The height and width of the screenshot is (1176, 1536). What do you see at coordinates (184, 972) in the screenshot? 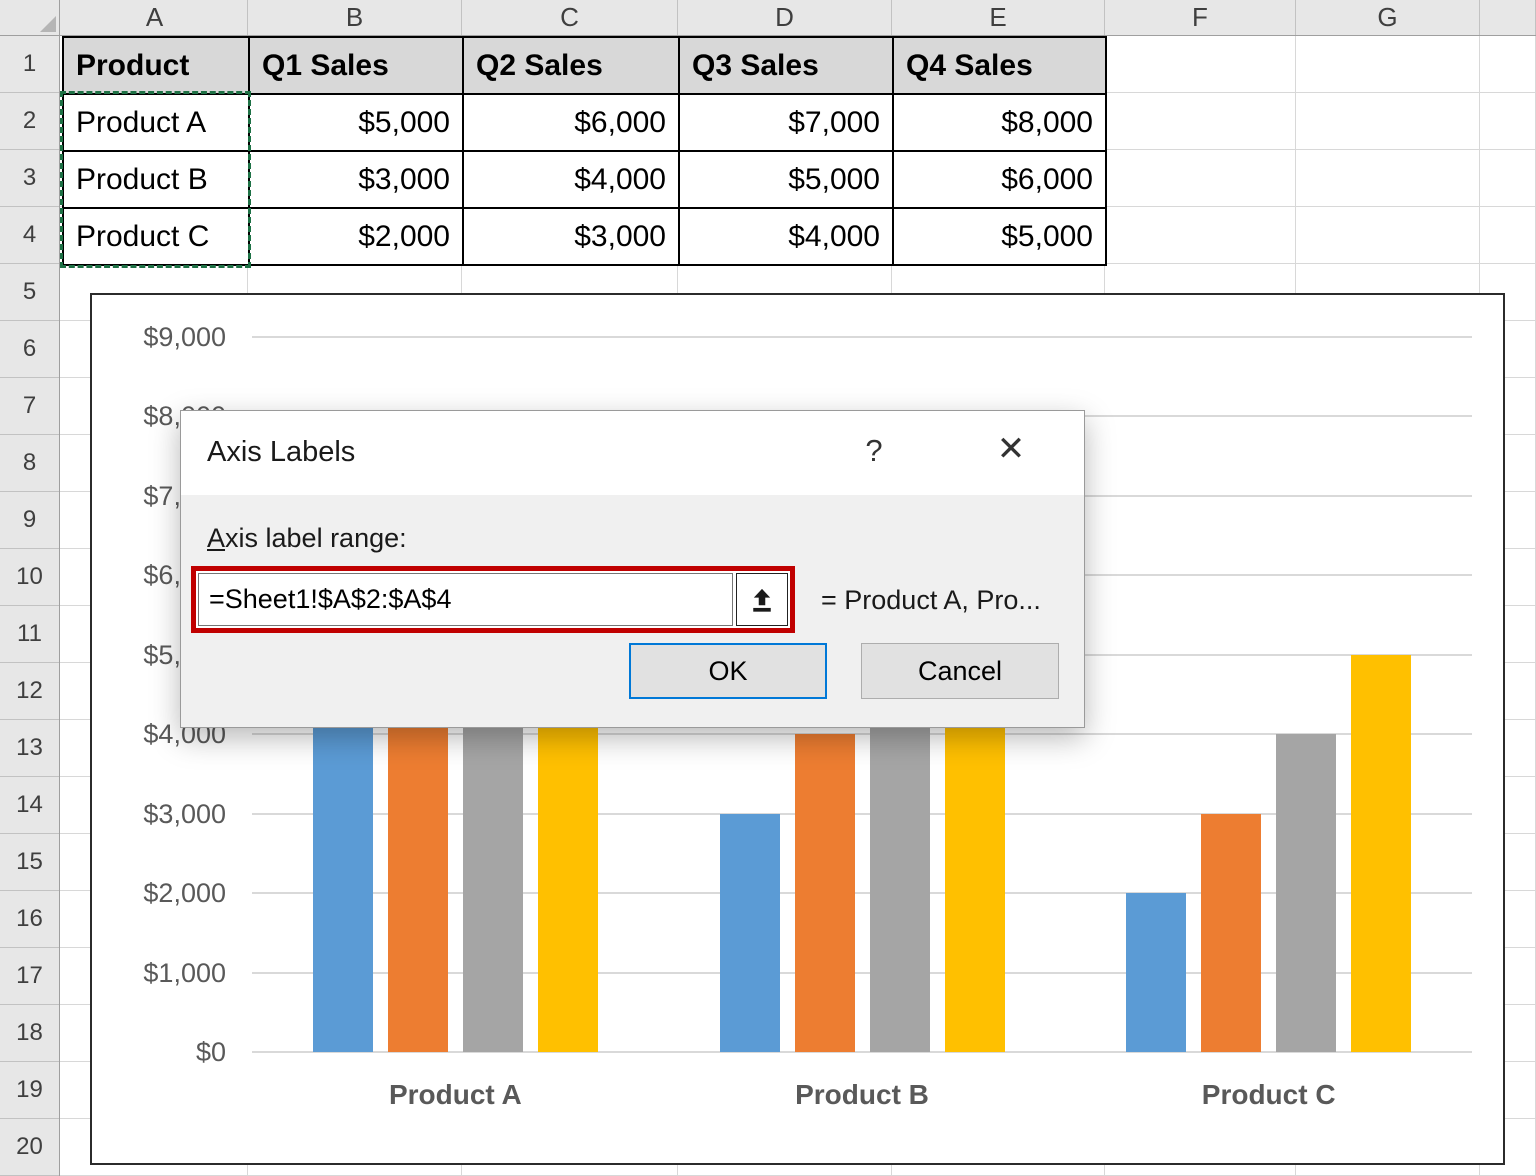
I see `y-axis-tick-label: $1,000` at bounding box center [184, 972].